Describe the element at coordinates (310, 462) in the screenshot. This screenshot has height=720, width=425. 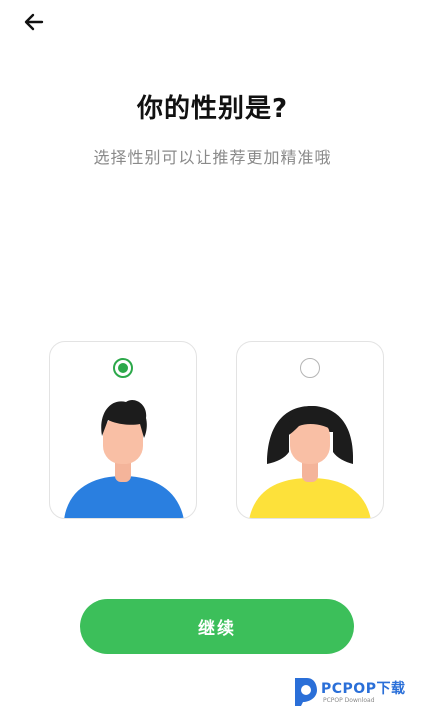
I see `female-avatar-icon` at that location.